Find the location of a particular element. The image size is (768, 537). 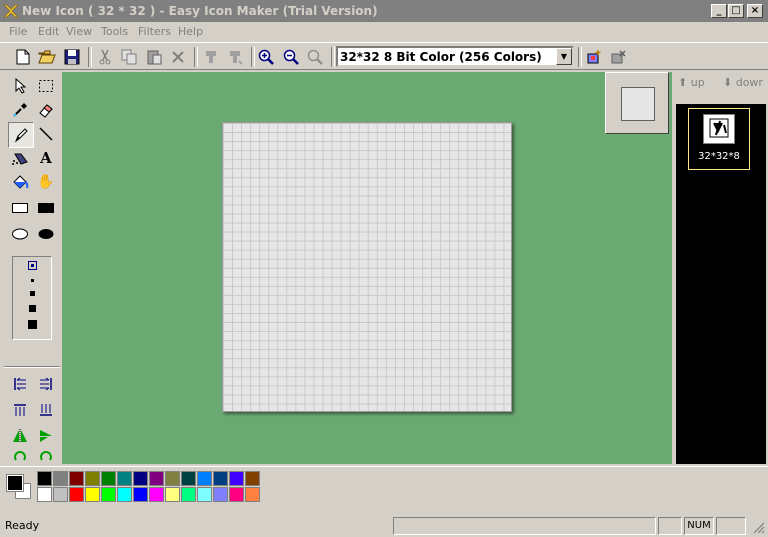

hand-tool-icon: ✋ is located at coordinates (46, 182).